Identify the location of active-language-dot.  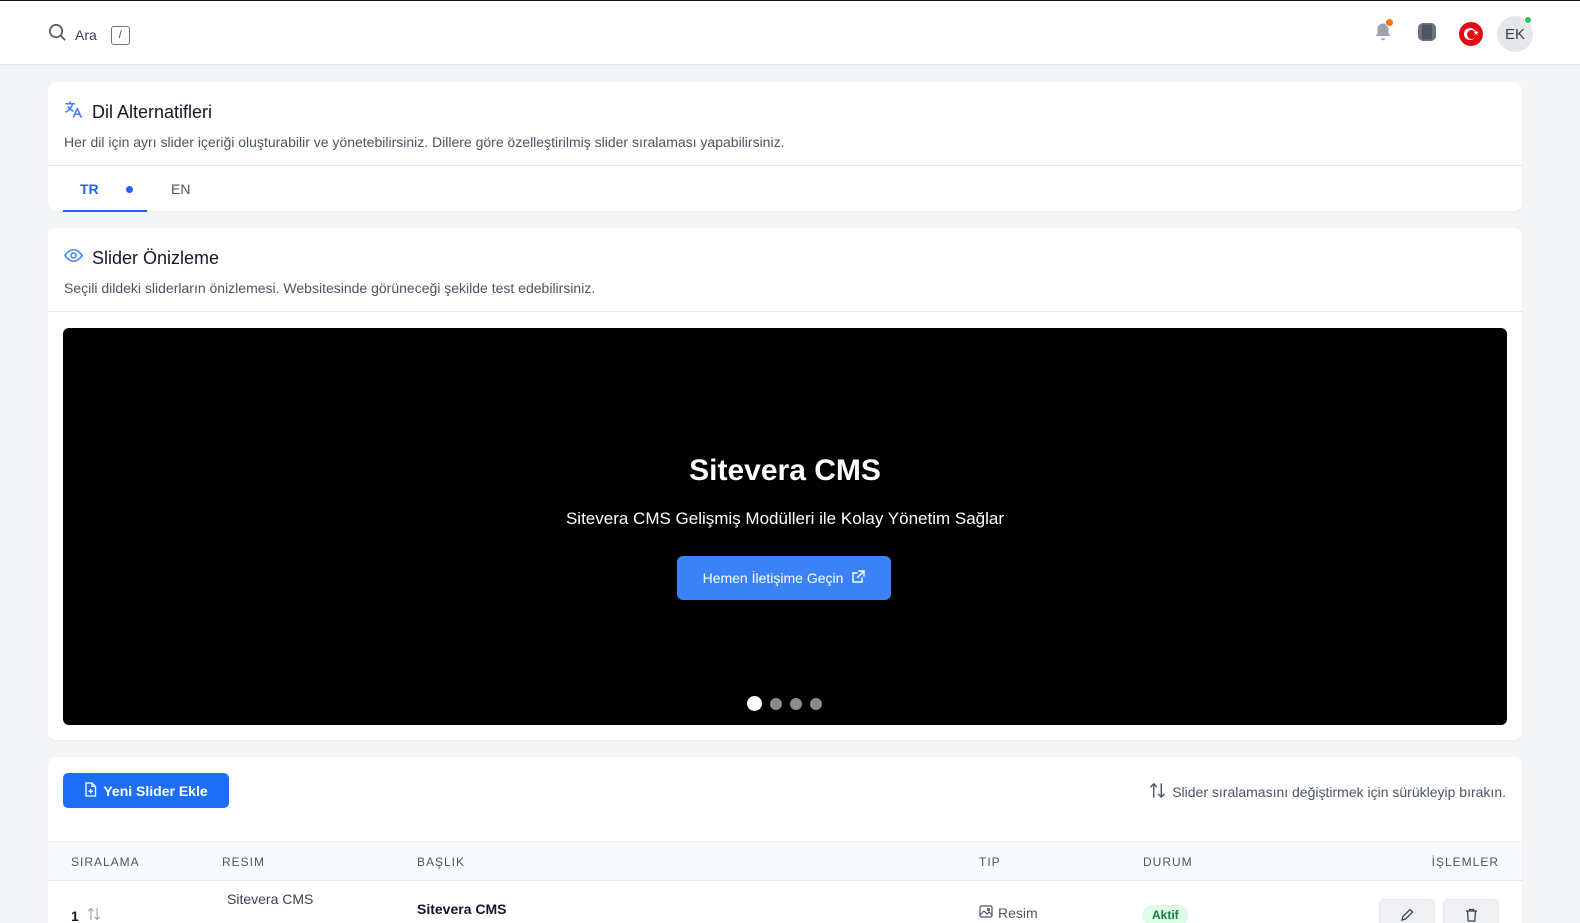
(129, 189).